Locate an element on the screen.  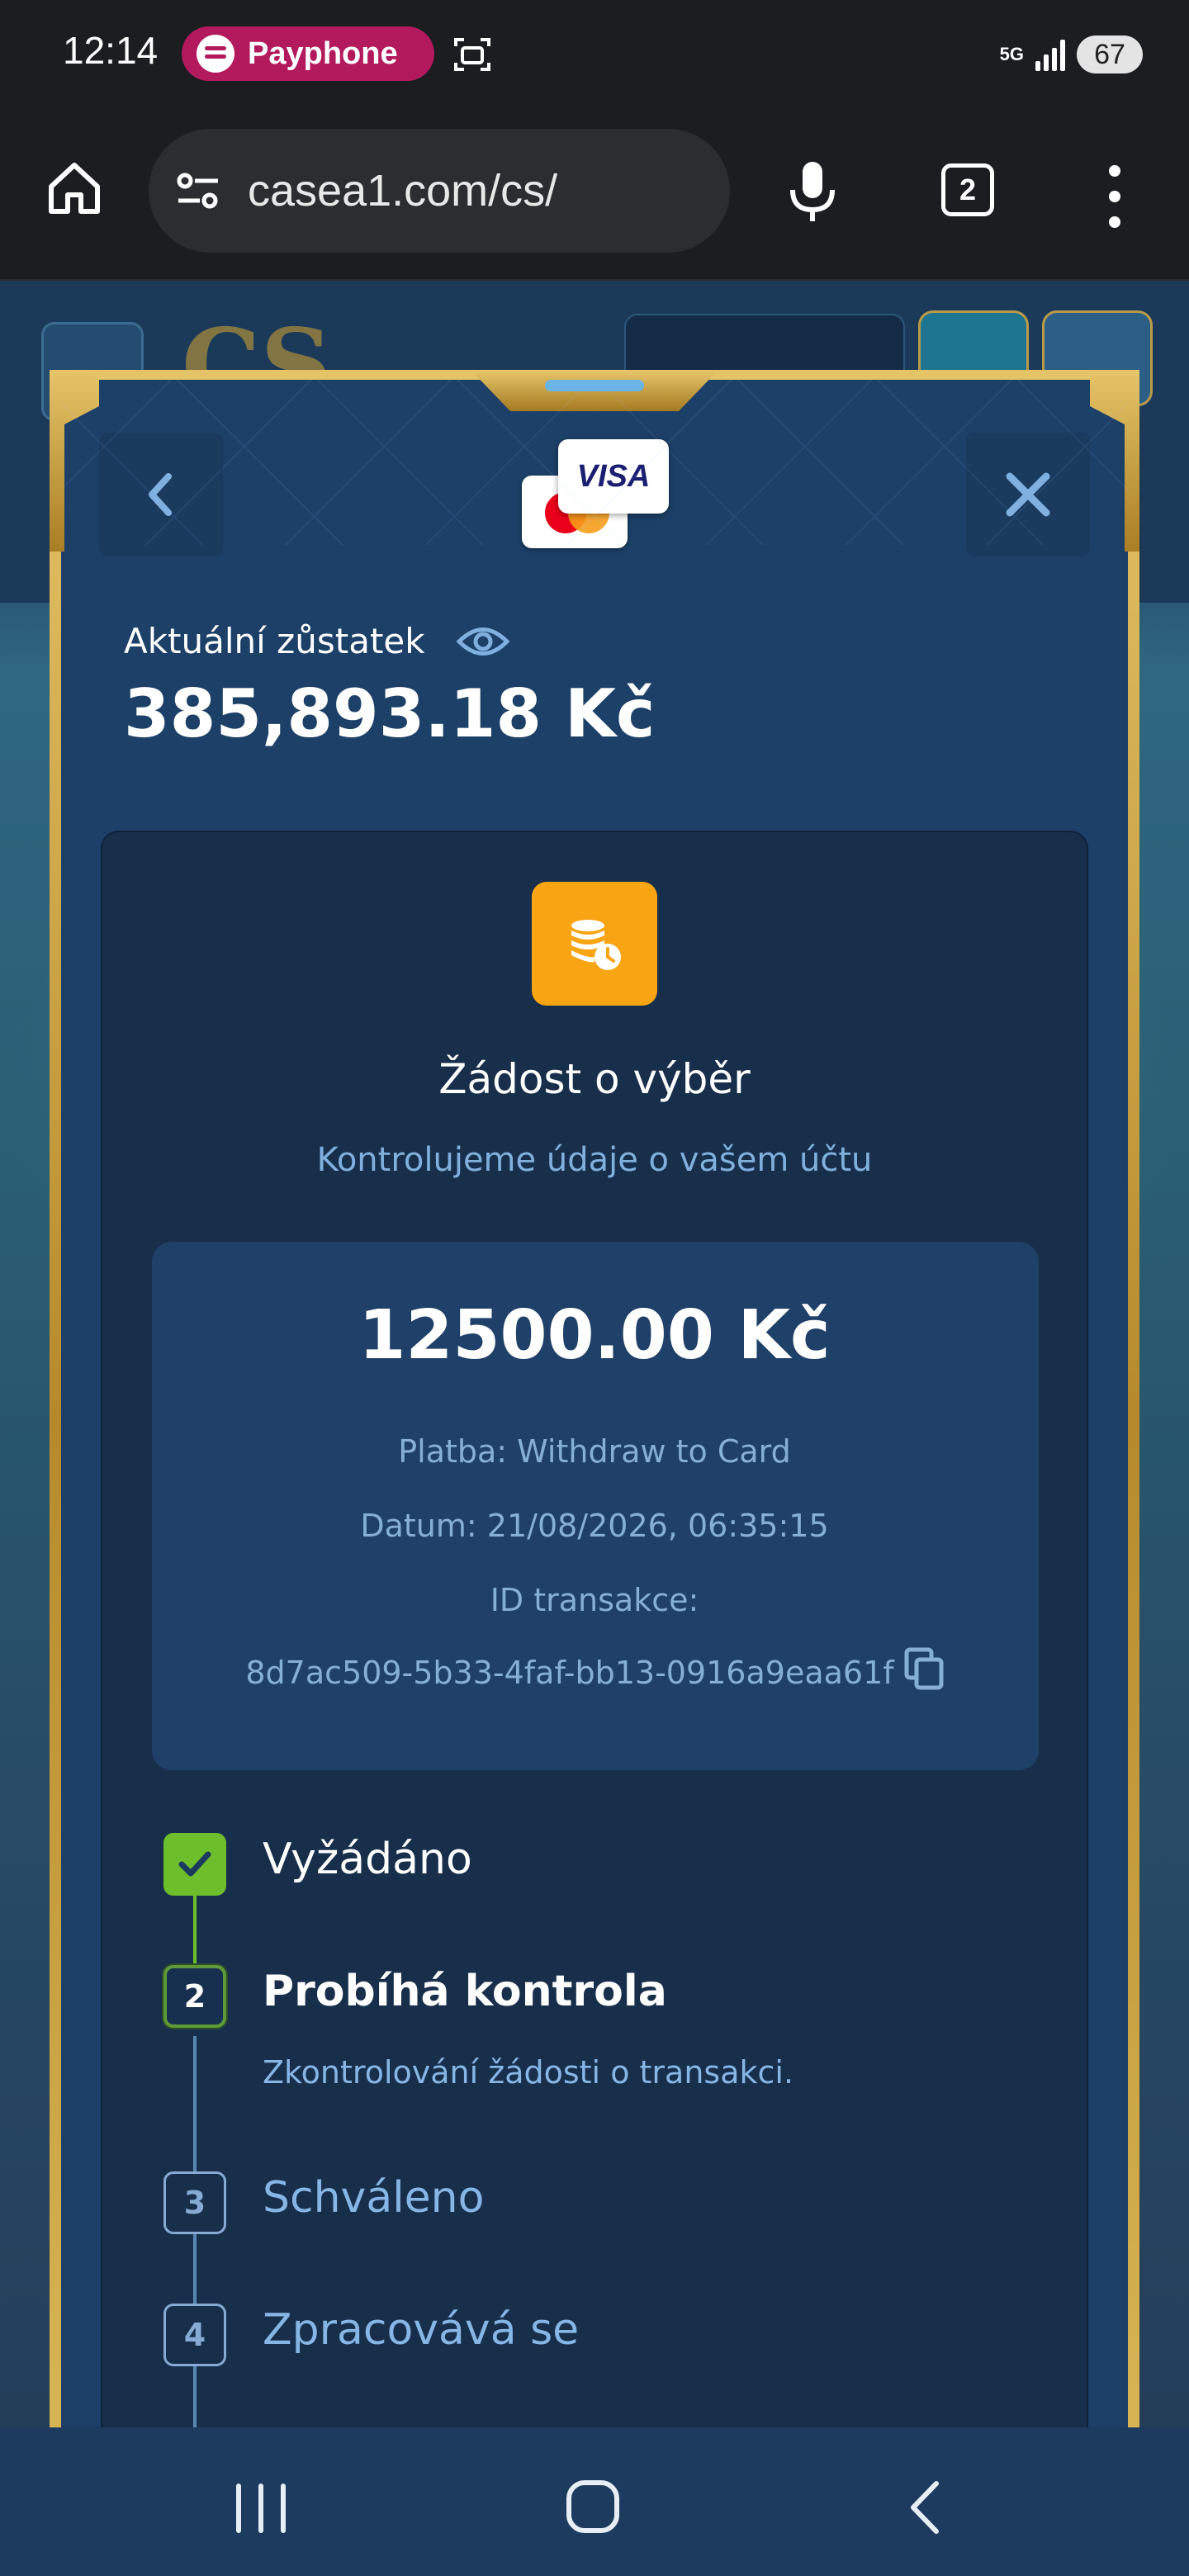
recent-apps-button is located at coordinates (261, 2508).